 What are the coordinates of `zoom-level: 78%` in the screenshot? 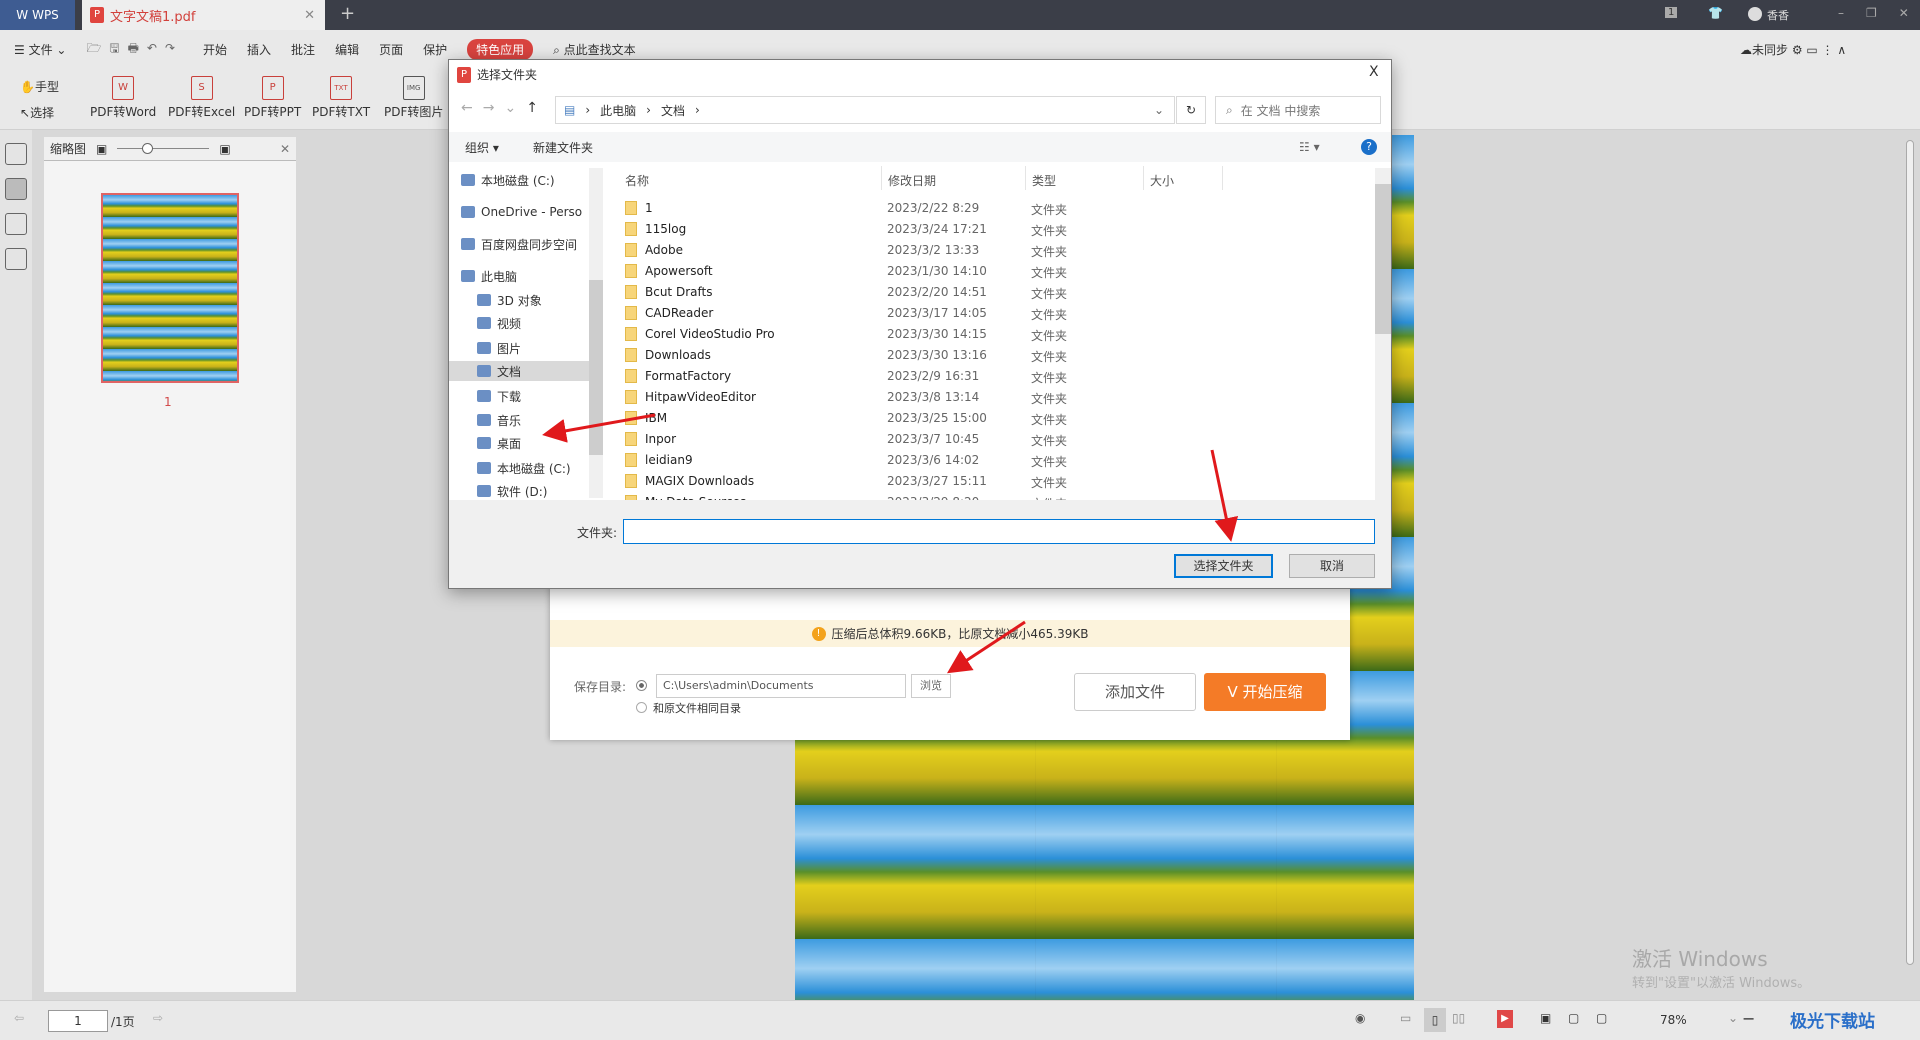 It's located at (1673, 1020).